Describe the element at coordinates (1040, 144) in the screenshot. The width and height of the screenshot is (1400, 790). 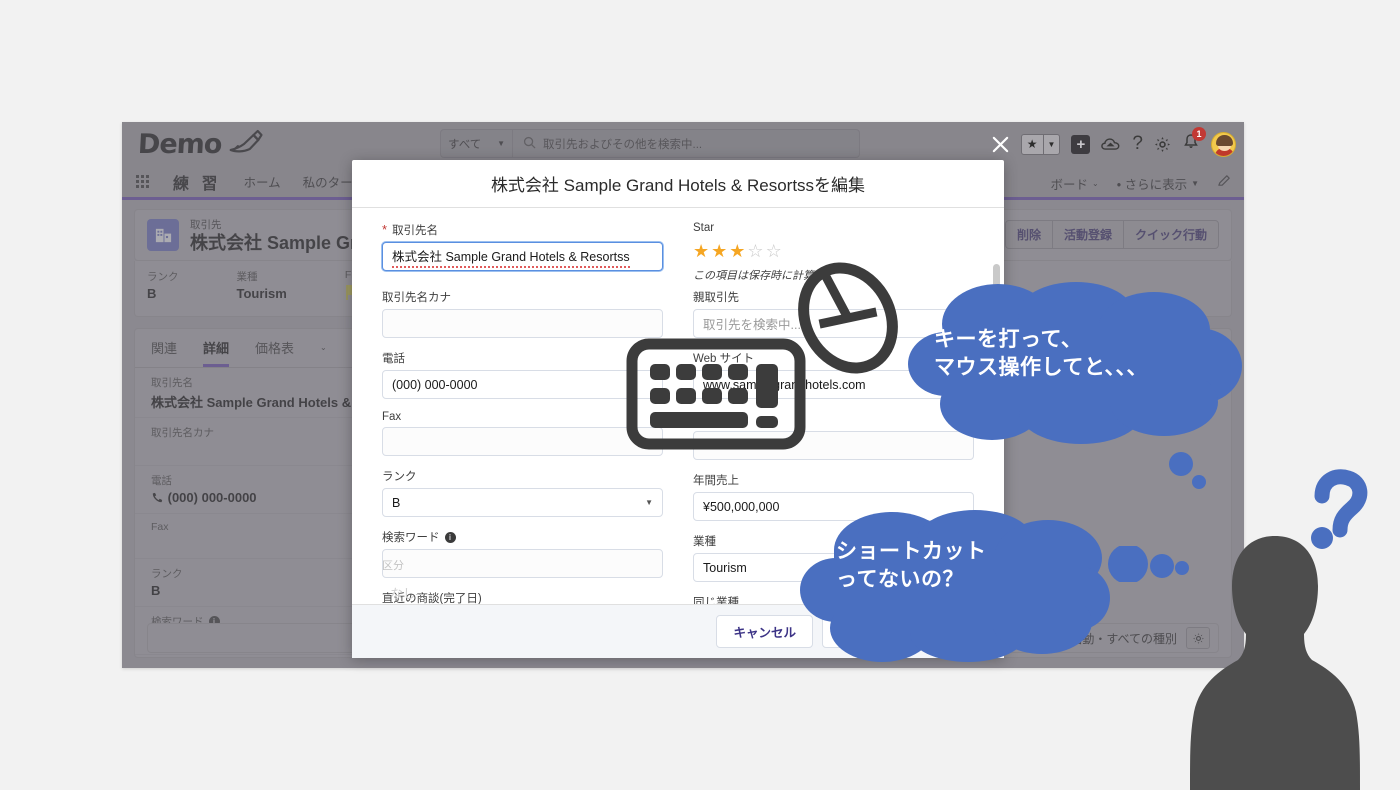
I see `favorite-button: ★ ▼` at that location.